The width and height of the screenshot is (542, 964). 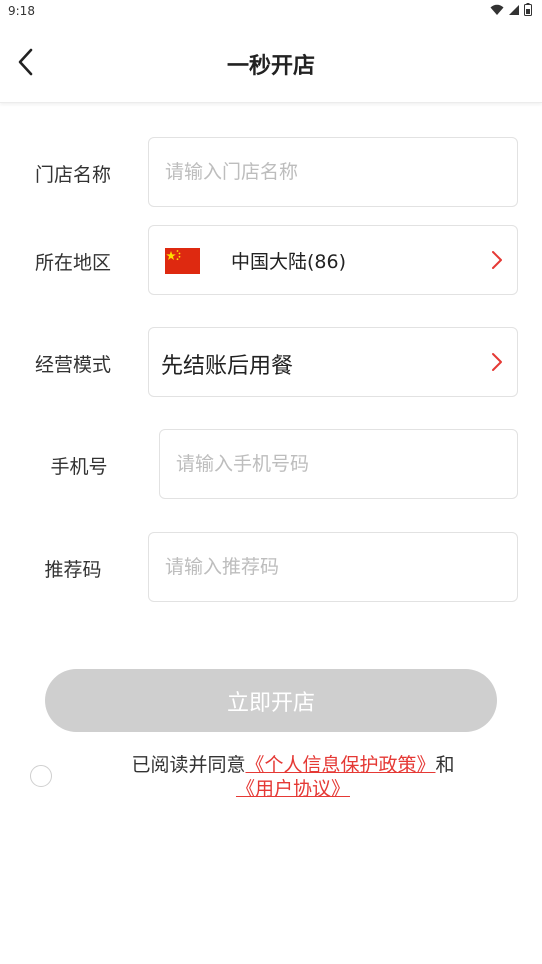 What do you see at coordinates (293, 789) in the screenshot?
I see `user-agreement-link: 《用户协议》` at bounding box center [293, 789].